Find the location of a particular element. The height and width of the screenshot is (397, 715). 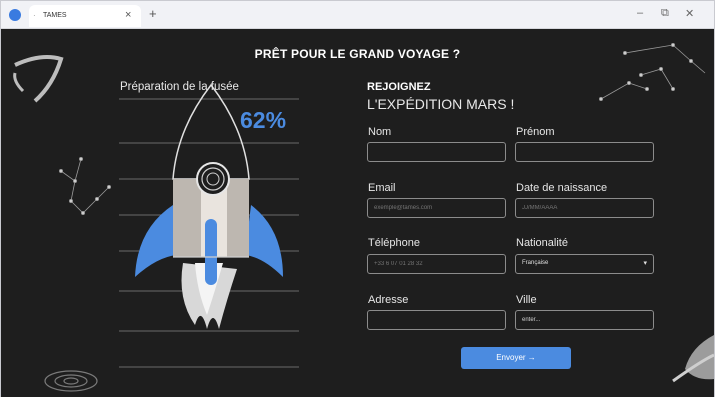

nom-label: Nom is located at coordinates (380, 132).